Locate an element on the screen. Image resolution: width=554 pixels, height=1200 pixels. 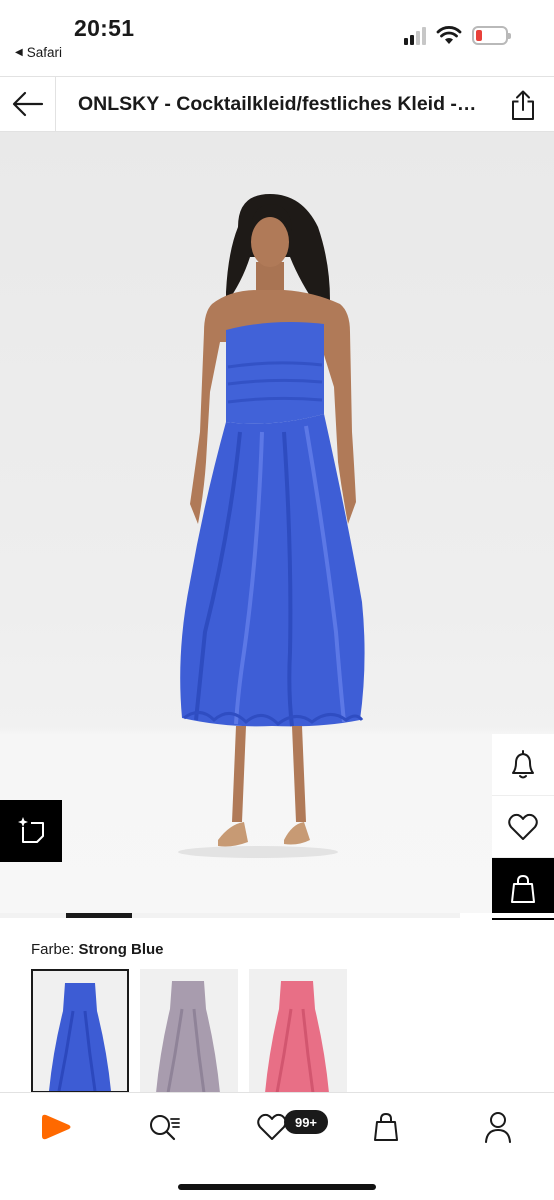
nav-search is located at coordinates (164, 1127).